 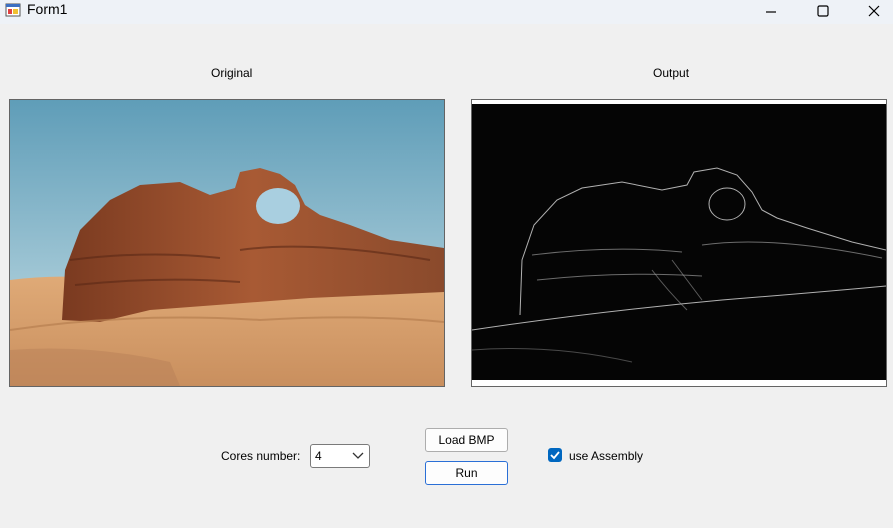 I want to click on maximize-icon, so click(x=823, y=11).